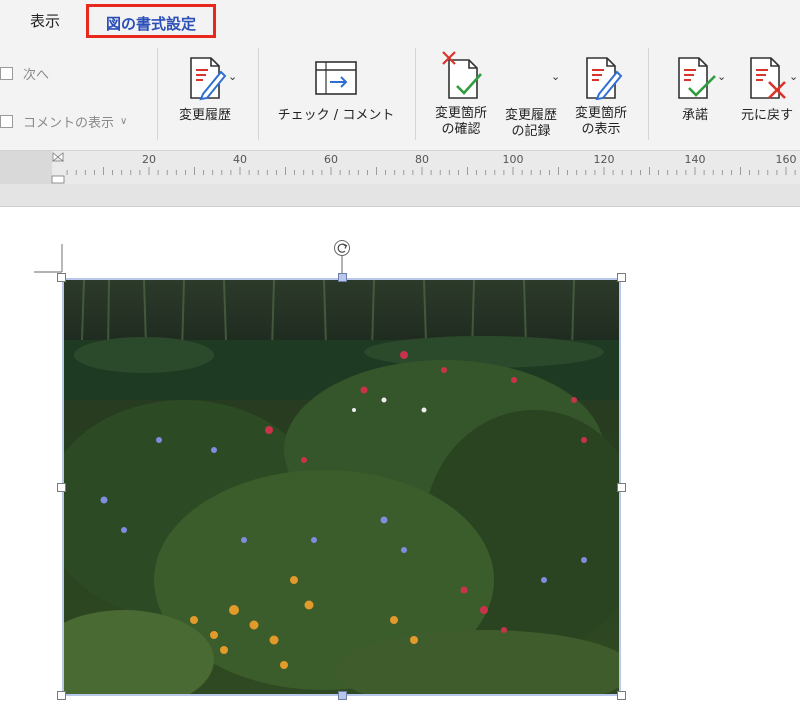 This screenshot has width=800, height=723. What do you see at coordinates (331, 159) in the screenshot?
I see `ruler-label: 60` at bounding box center [331, 159].